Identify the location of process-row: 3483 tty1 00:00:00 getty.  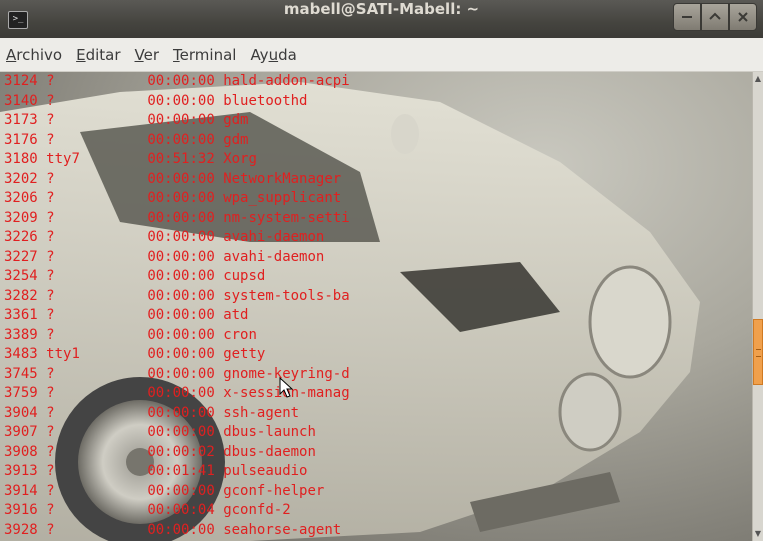
(177, 355).